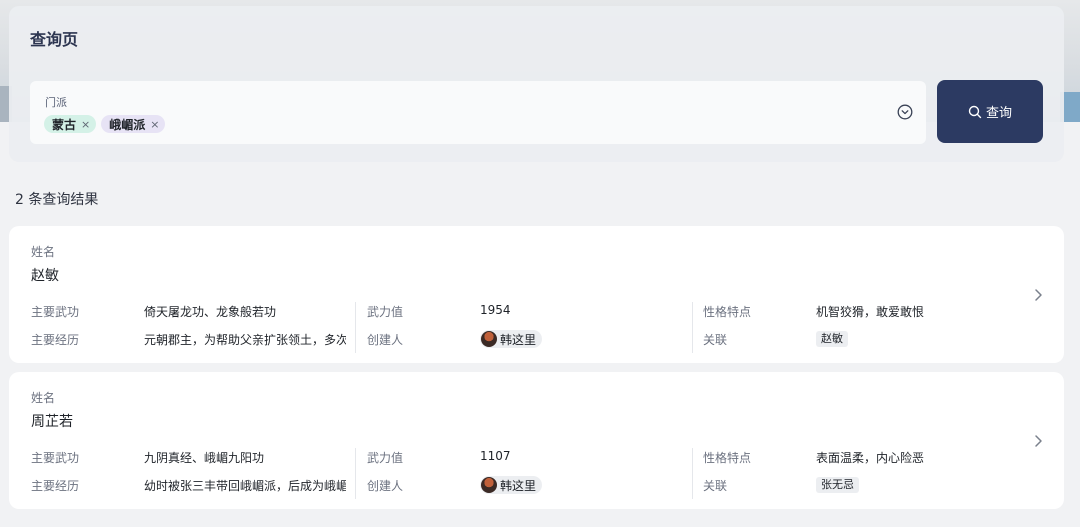 The image size is (1080, 527). Describe the element at coordinates (45, 276) in the screenshot. I see `name-value: 赵敏` at that location.